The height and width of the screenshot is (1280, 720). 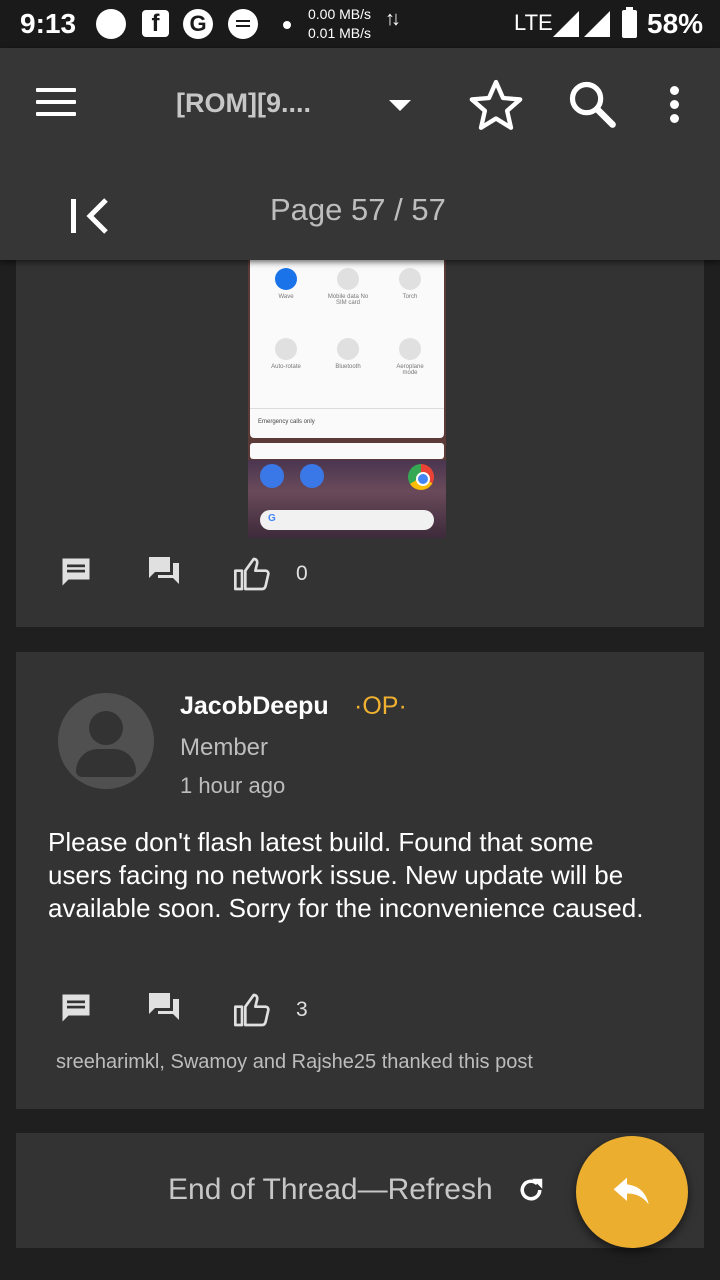 I want to click on refresh-icon, so click(x=531, y=1190).